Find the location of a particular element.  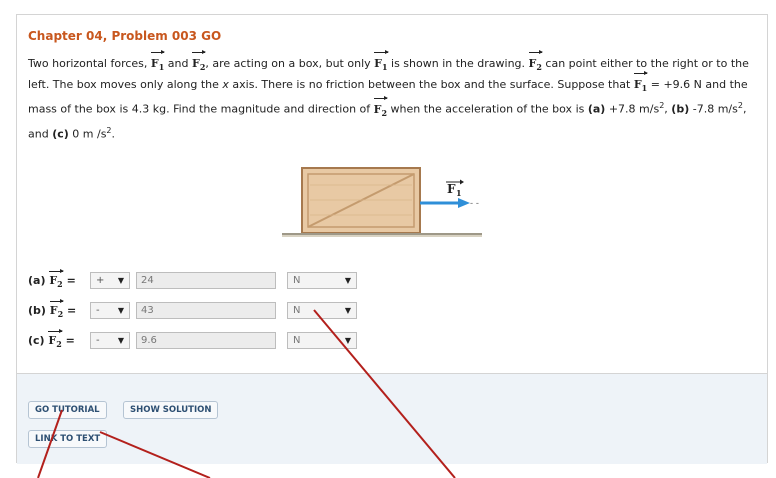

problem-title: Chapter 04, Problem 003 GO is located at coordinates (125, 36).